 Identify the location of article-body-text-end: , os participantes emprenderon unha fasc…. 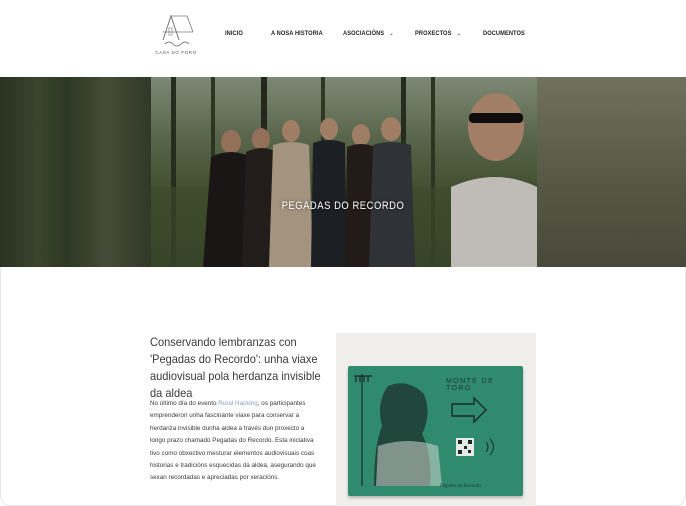
(233, 441).